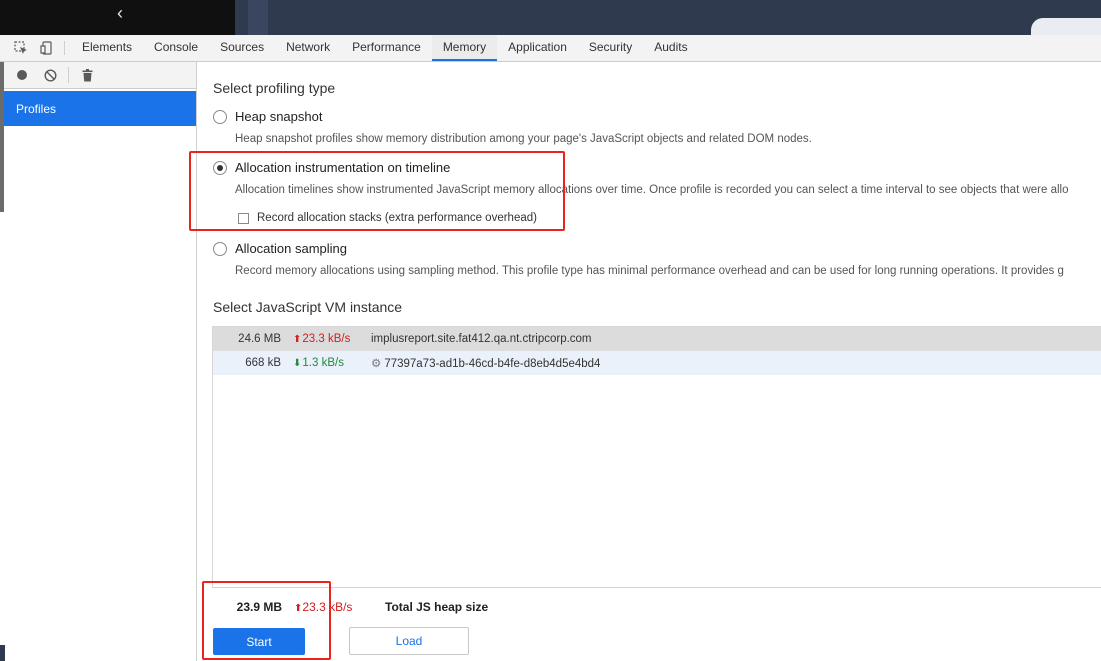 The height and width of the screenshot is (661, 1101). What do you see at coordinates (386, 48) in the screenshot?
I see `tab-performance: Performance` at bounding box center [386, 48].